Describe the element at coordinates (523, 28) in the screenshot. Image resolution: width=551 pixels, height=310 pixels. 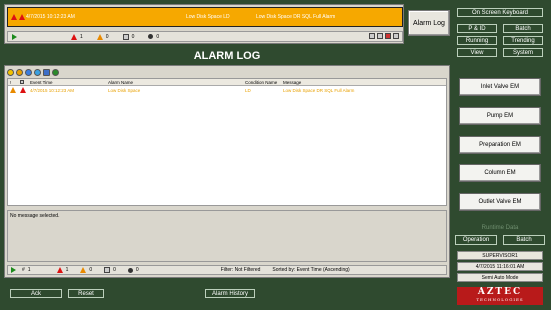
I see `nav-batch-button: Batch` at that location.